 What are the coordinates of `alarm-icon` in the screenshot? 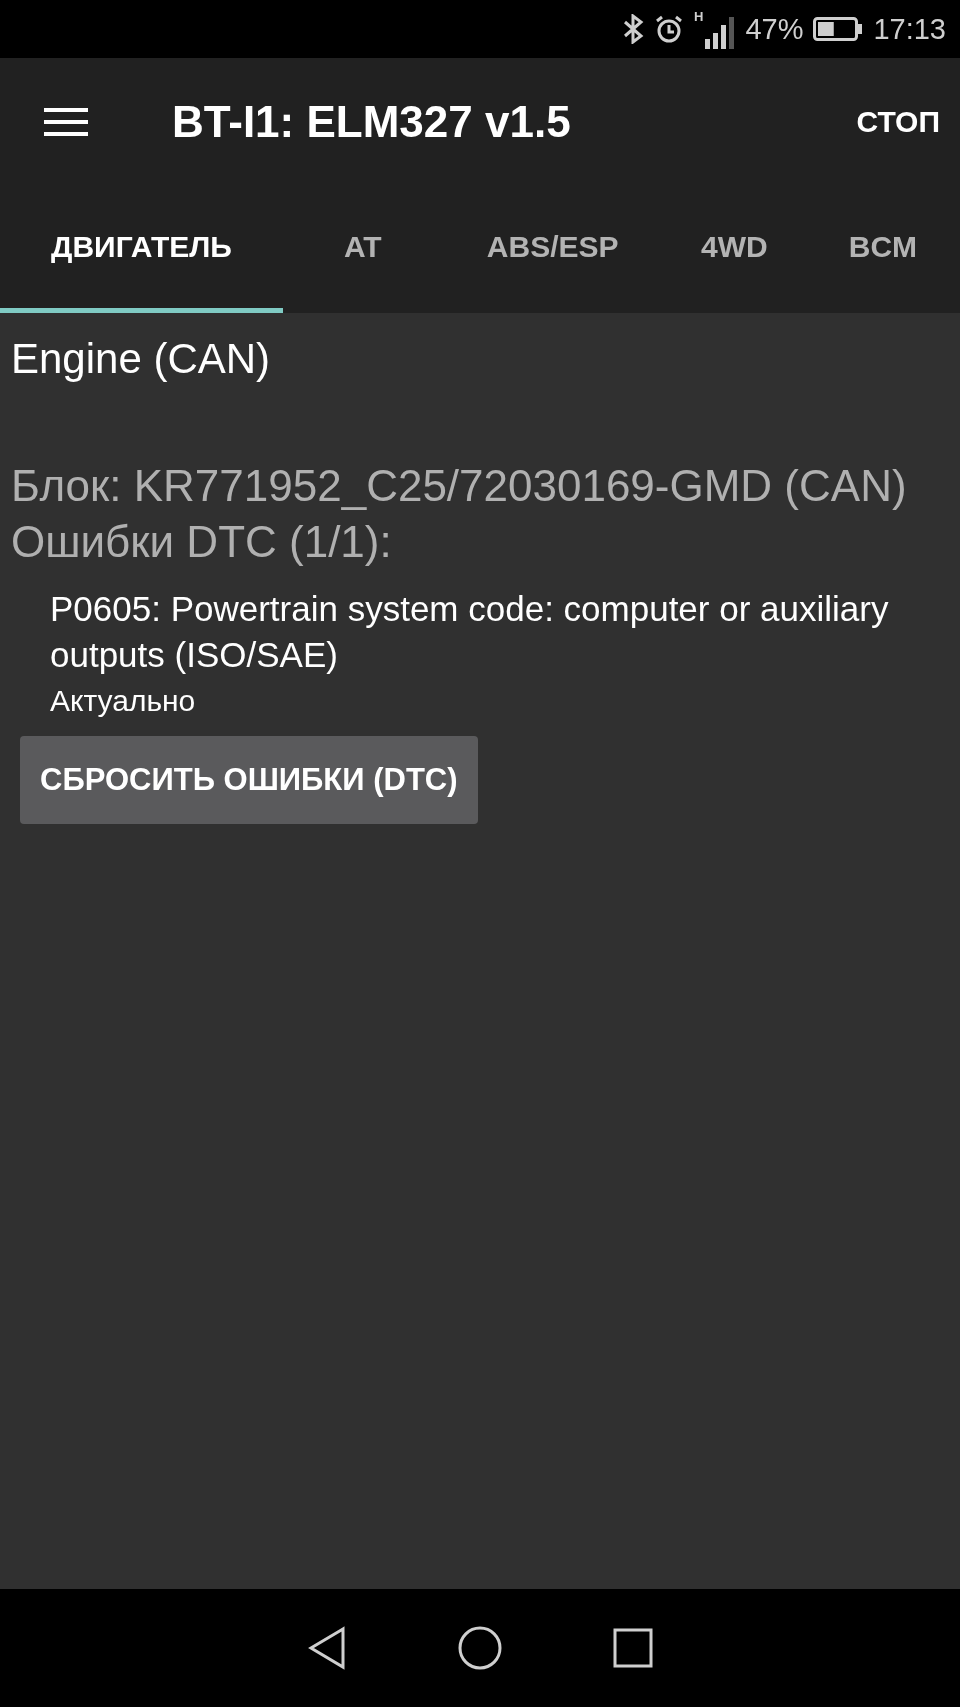 It's located at (669, 29).